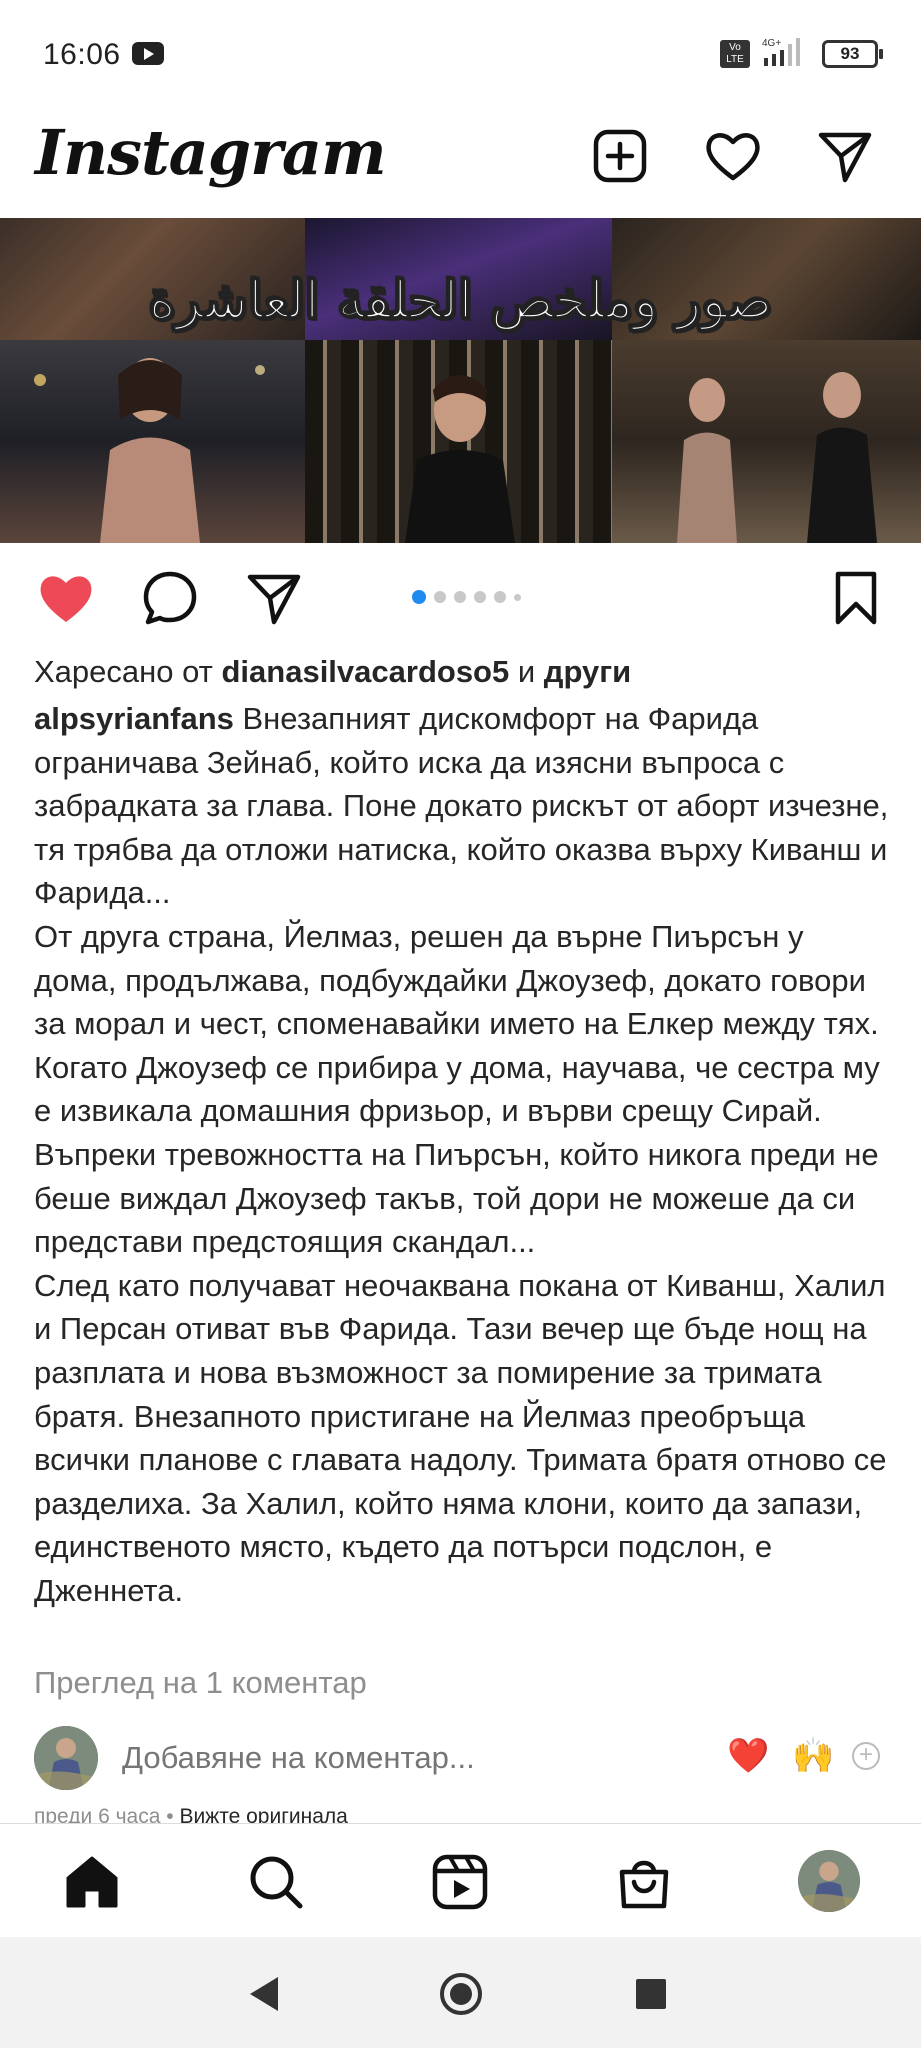 This screenshot has height=2048, width=921. I want to click on add-comment-row: ❤️ 🙌 +, so click(460, 1761).